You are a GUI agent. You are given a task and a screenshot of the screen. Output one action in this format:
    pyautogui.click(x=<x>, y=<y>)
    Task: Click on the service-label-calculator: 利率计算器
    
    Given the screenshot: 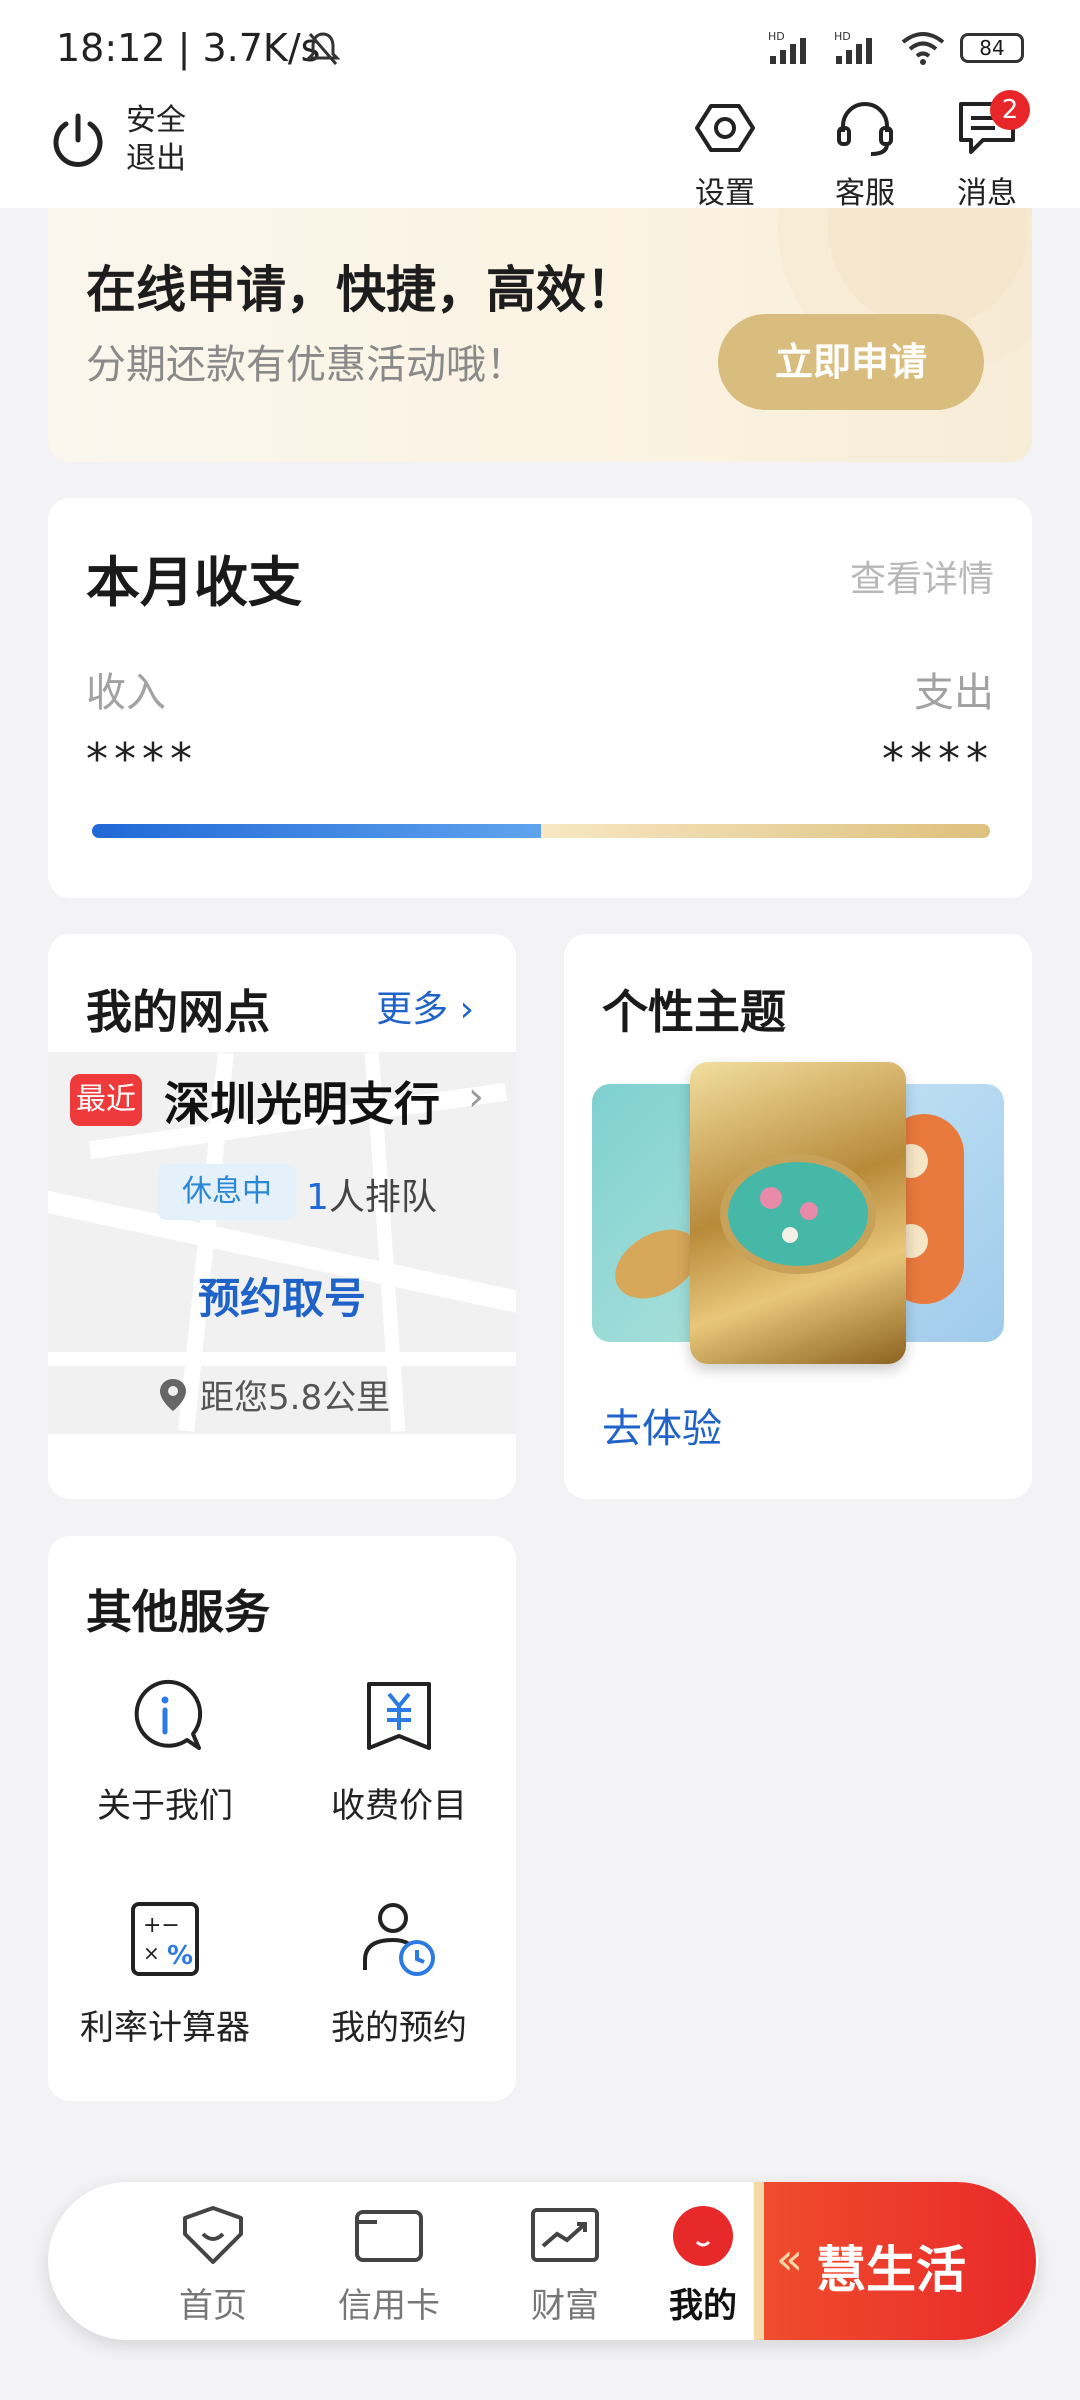 What is the action you would take?
    pyautogui.click(x=165, y=2028)
    